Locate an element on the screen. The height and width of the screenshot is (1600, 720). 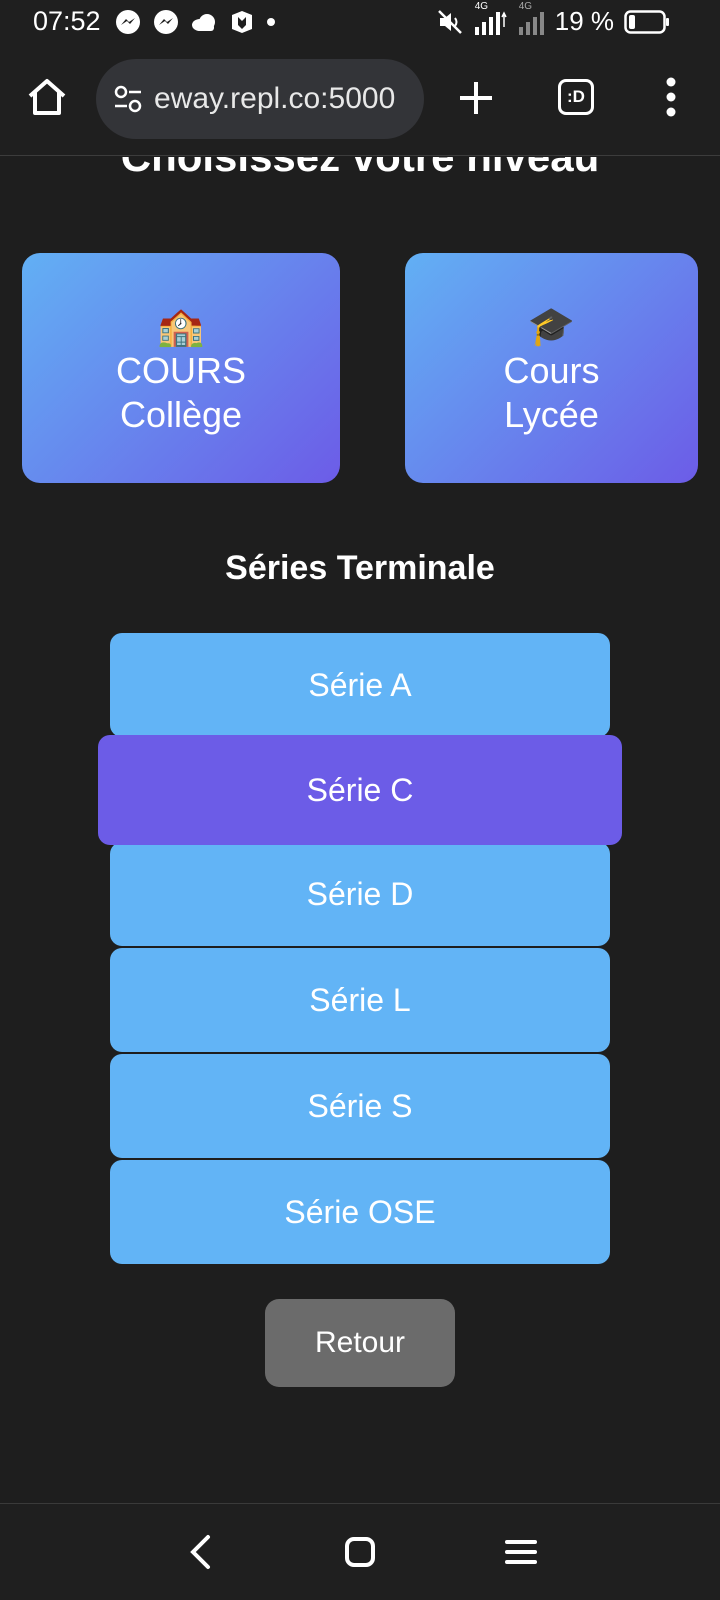
mute-icon is located at coordinates (449, 21).